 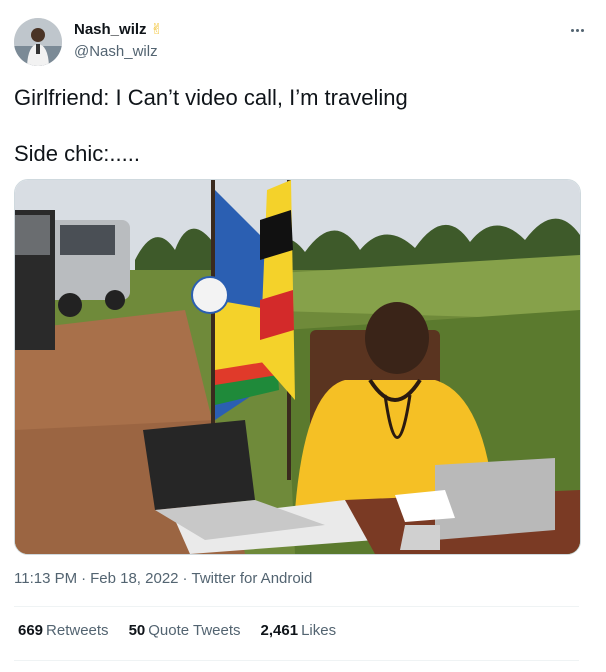 I want to click on retweets-stat: 669 Retweets, so click(x=63, y=630).